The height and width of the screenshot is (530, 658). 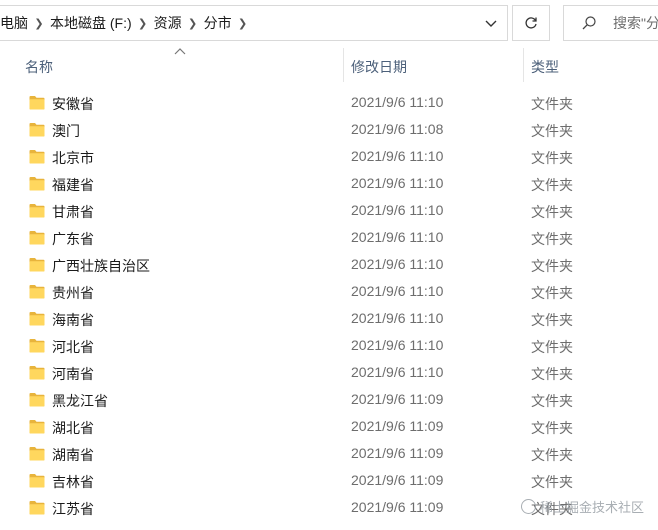 I want to click on file-row: 北京市 2021/9/6 11:10 文件夹, so click(x=329, y=157).